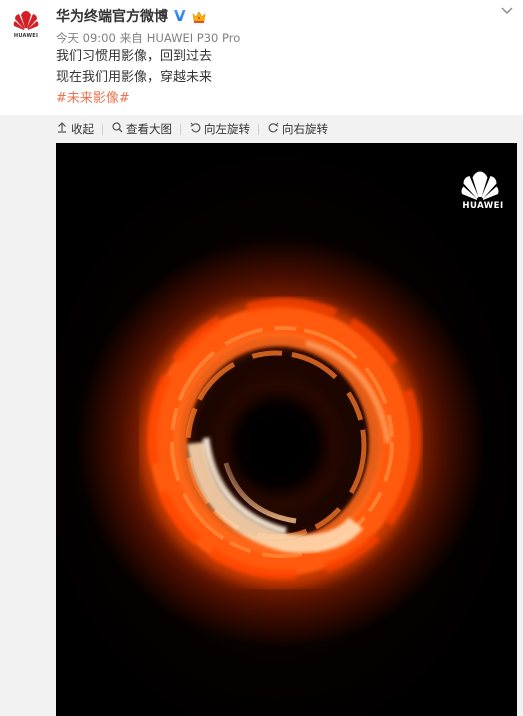 Image resolution: width=523 pixels, height=716 pixels. What do you see at coordinates (227, 129) in the screenshot?
I see `rotate-left-label: 向左旋转` at bounding box center [227, 129].